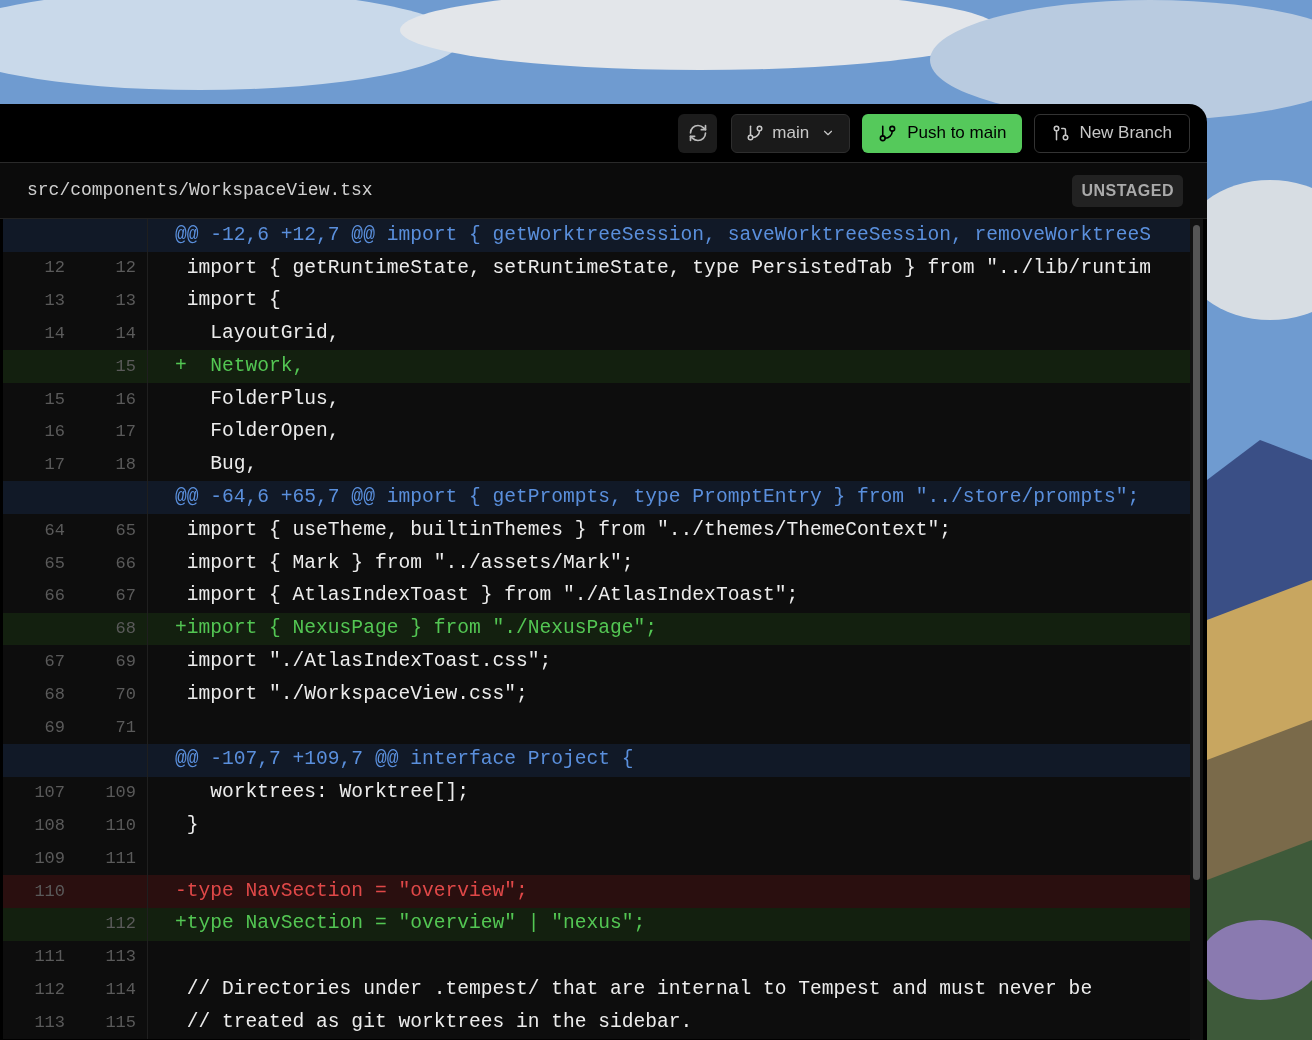 This screenshot has width=1312, height=1040. What do you see at coordinates (942, 133) in the screenshot?
I see `push-button: Push to main` at bounding box center [942, 133].